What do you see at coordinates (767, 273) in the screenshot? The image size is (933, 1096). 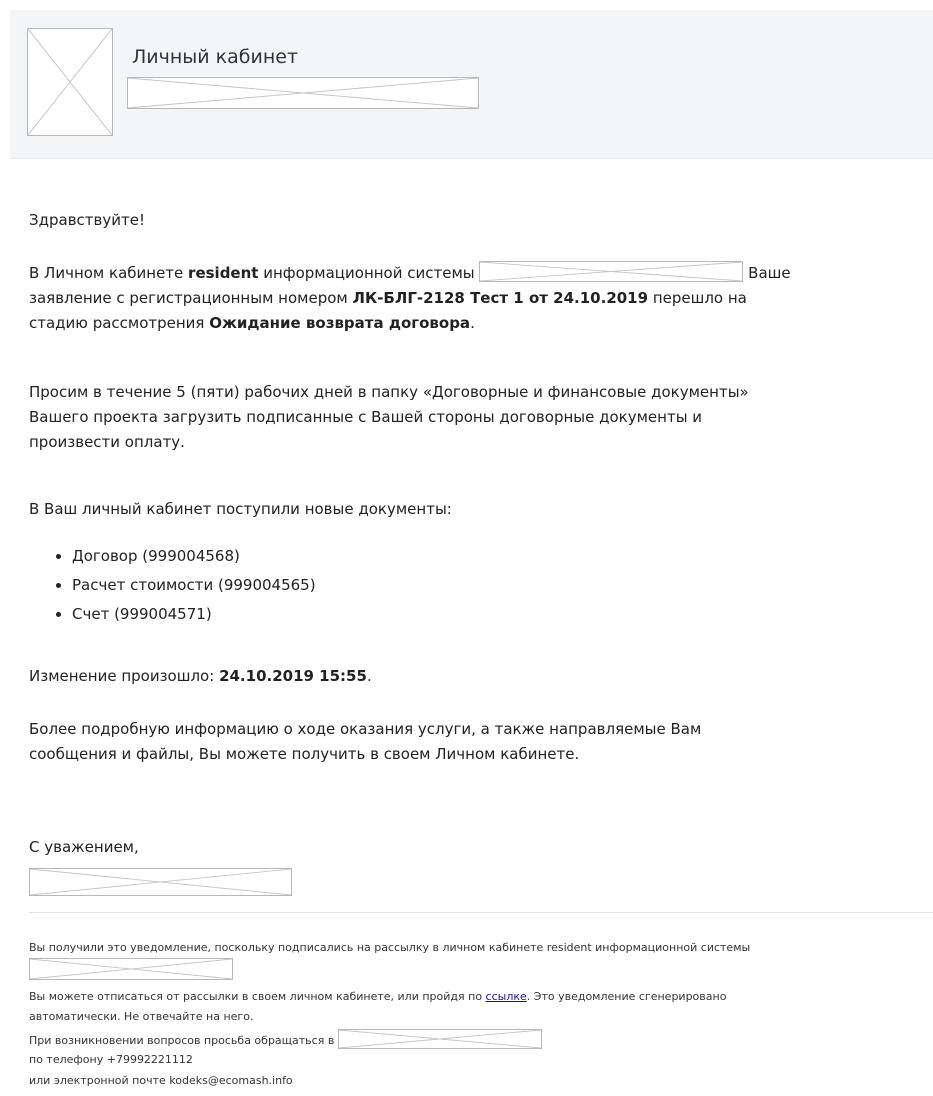 I see `status-text: Ваше` at bounding box center [767, 273].